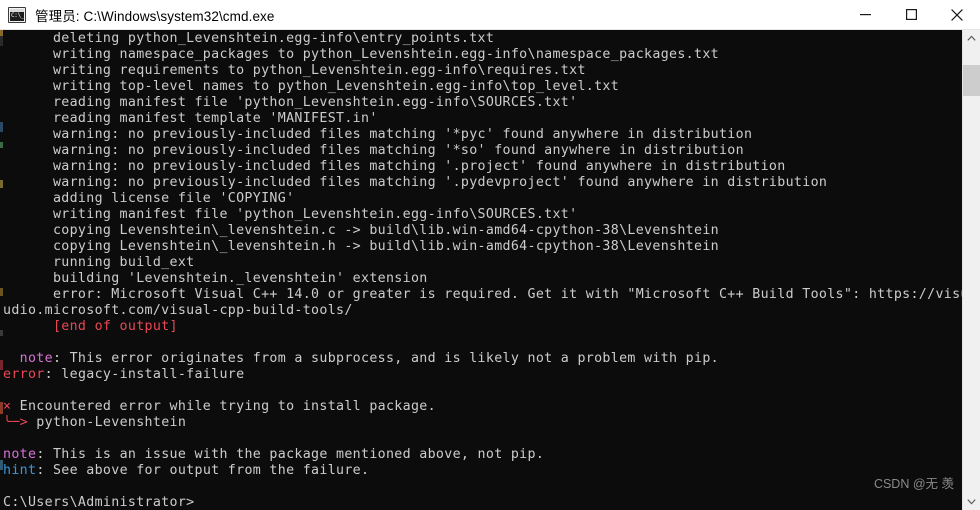  What do you see at coordinates (144, 374) in the screenshot?
I see `console-text: : legacy-install-failure` at bounding box center [144, 374].